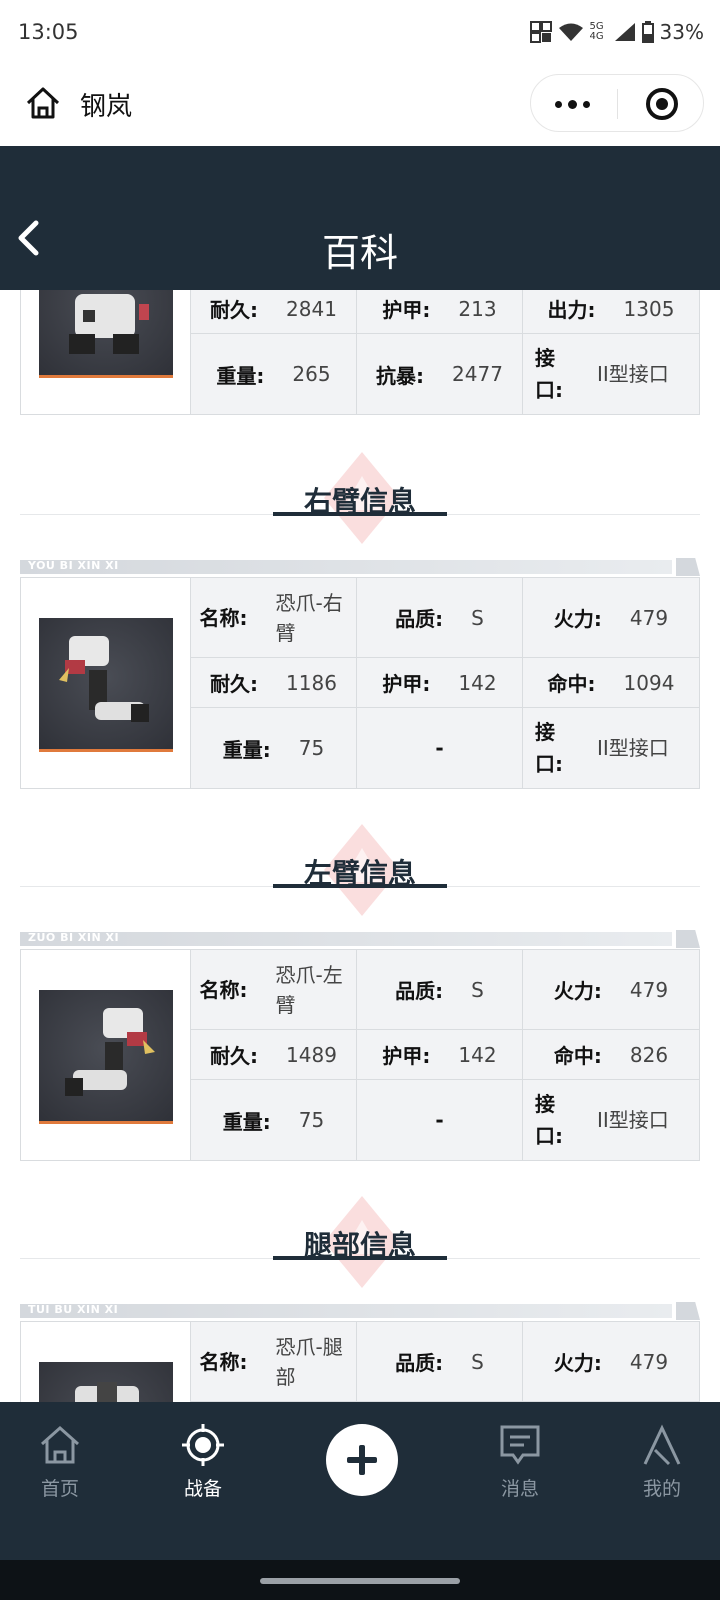 This screenshot has height=1600, width=720. What do you see at coordinates (360, 218) in the screenshot?
I see `page-header: 百科` at bounding box center [360, 218].